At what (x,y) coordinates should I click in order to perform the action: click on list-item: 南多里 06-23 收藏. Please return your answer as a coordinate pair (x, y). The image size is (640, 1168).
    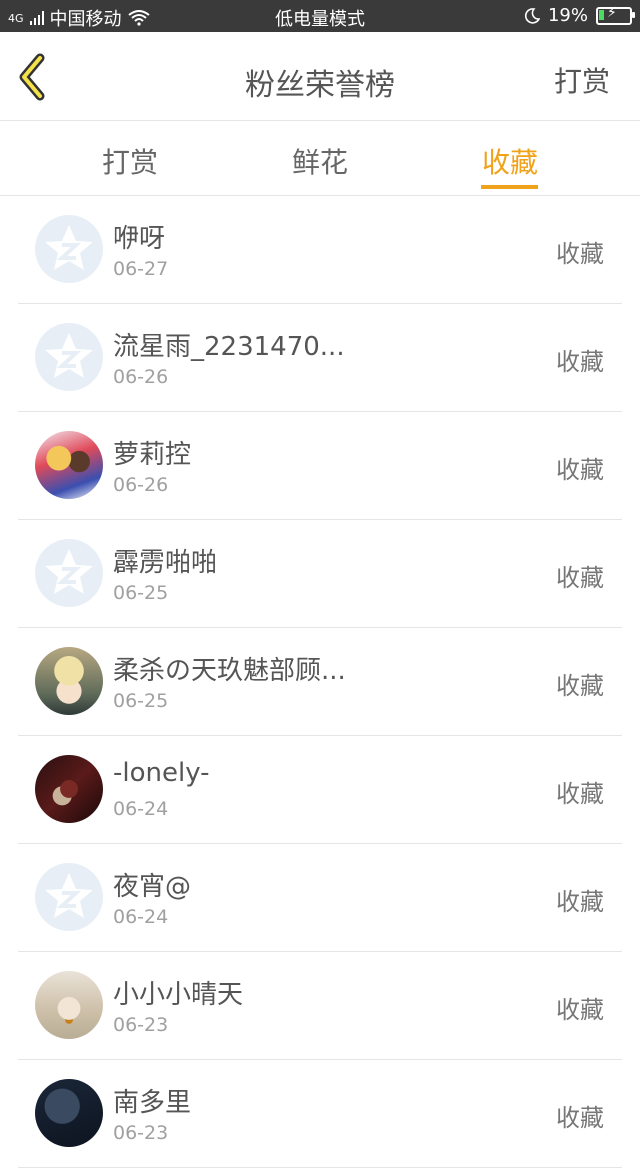
    Looking at the image, I should click on (320, 1114).